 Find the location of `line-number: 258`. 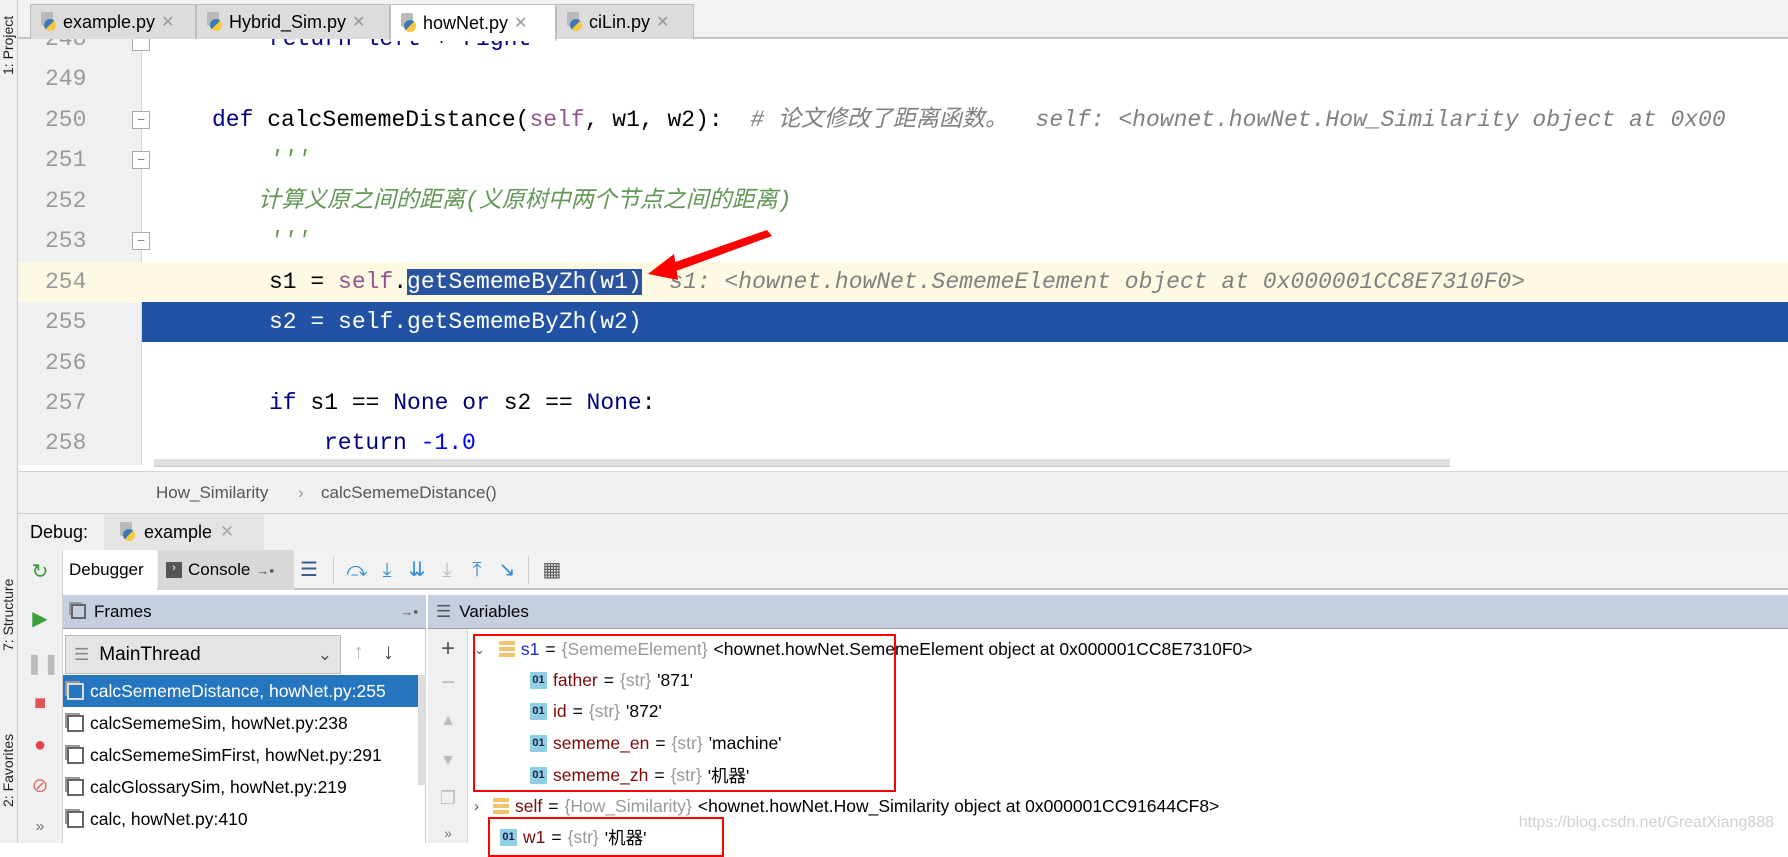

line-number: 258 is located at coordinates (66, 443).